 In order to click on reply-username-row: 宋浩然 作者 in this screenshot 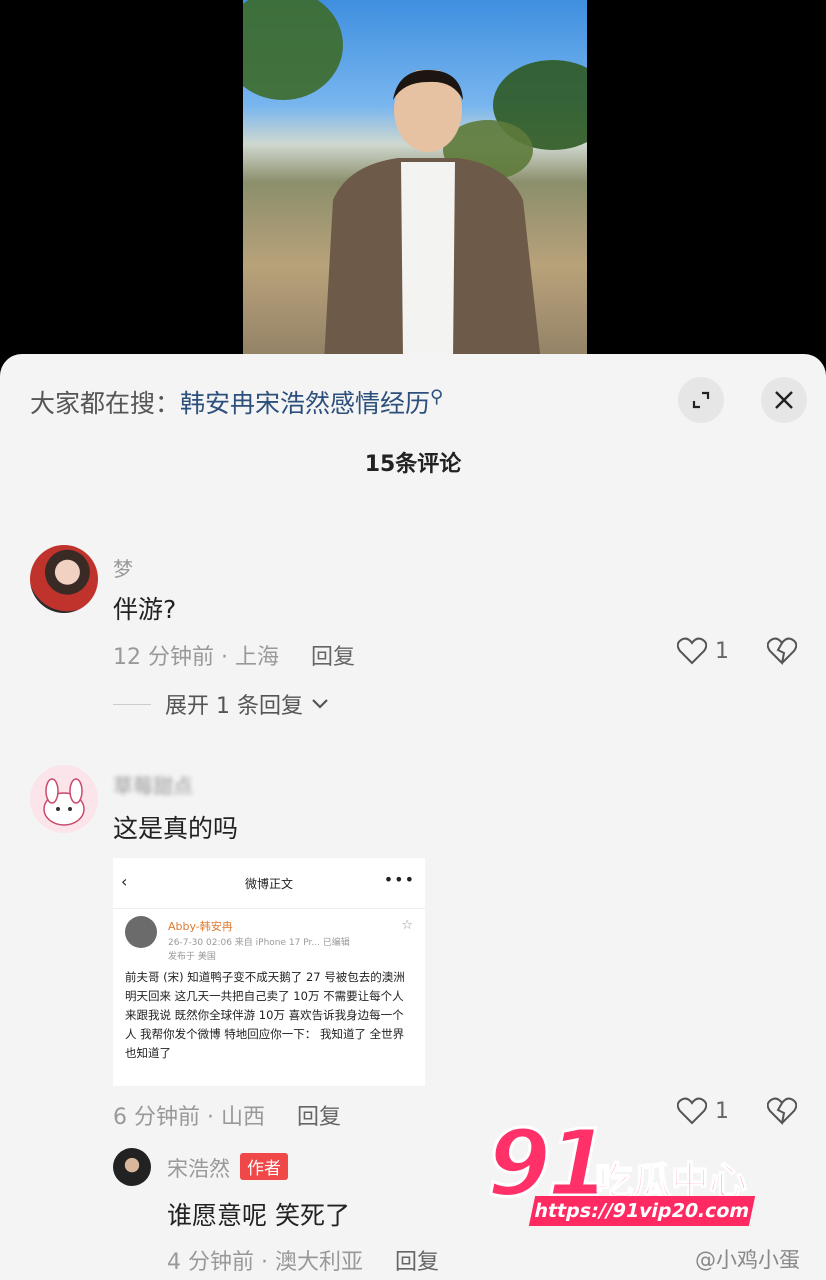, I will do `click(227, 1168)`.